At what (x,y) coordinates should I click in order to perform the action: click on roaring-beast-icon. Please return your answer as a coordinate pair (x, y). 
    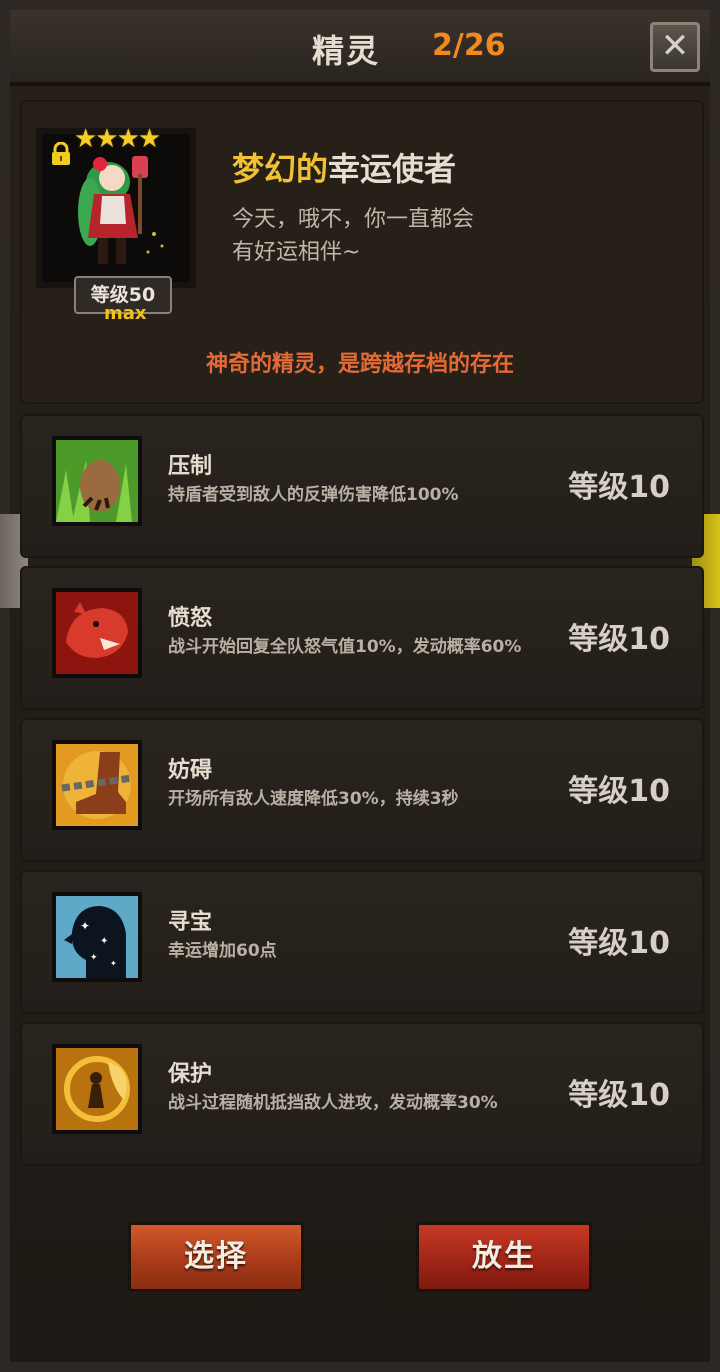
    Looking at the image, I should click on (97, 633).